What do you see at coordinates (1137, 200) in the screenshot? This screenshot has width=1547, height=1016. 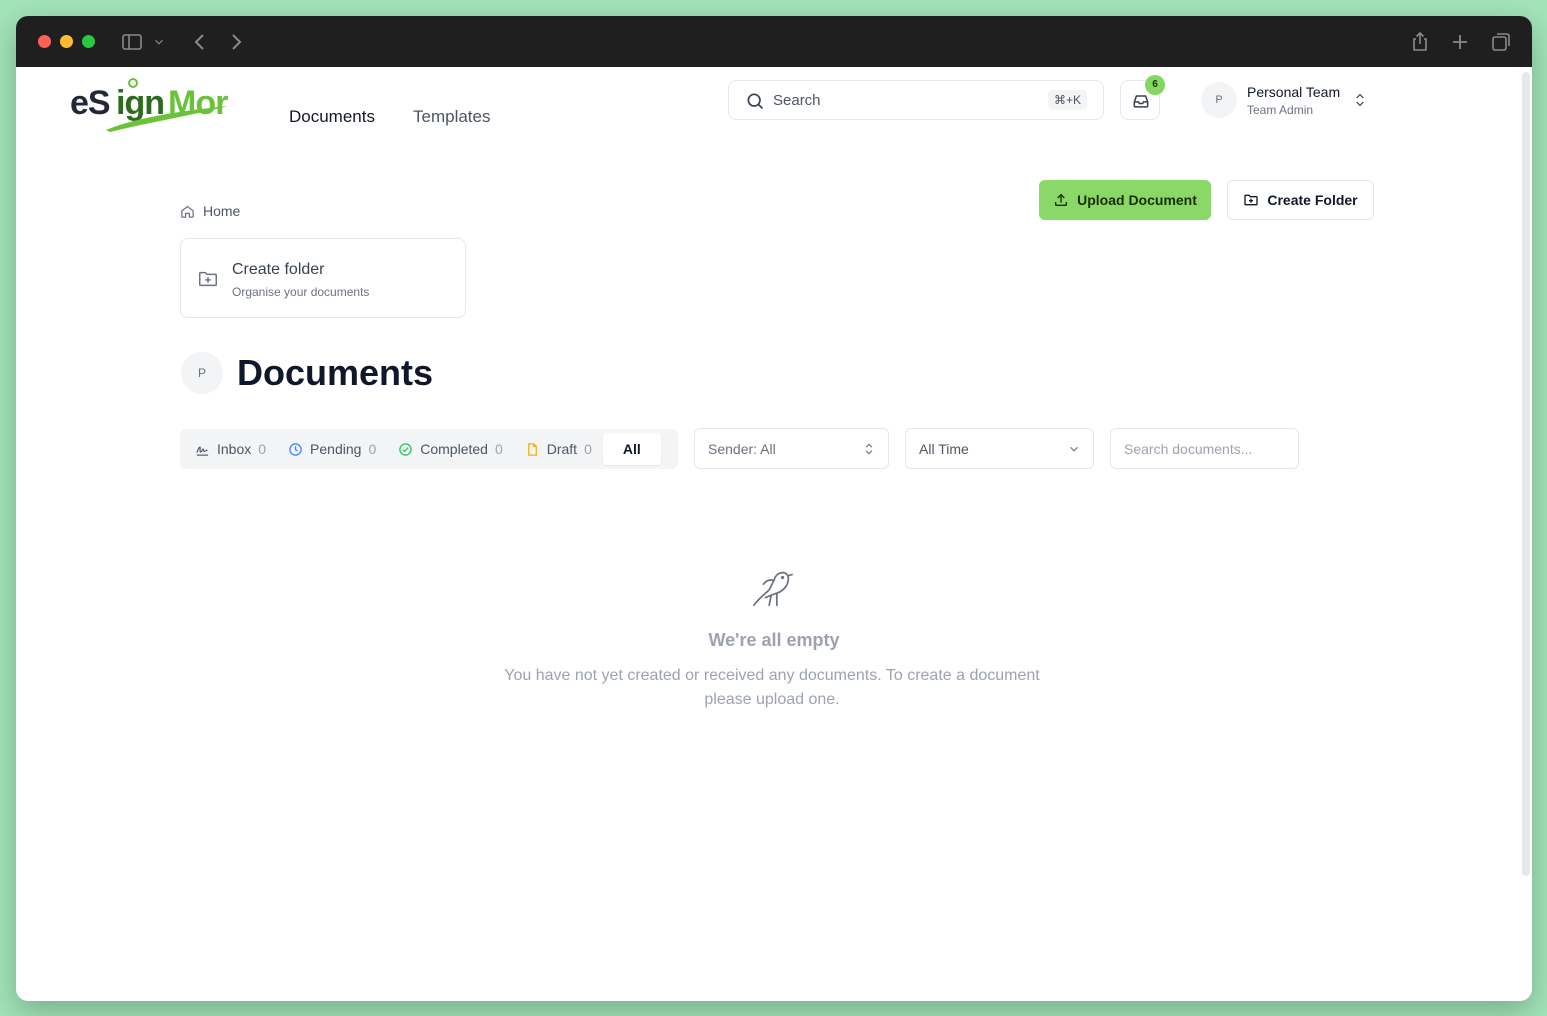 I see `upload-document-label: Upload Document` at bounding box center [1137, 200].